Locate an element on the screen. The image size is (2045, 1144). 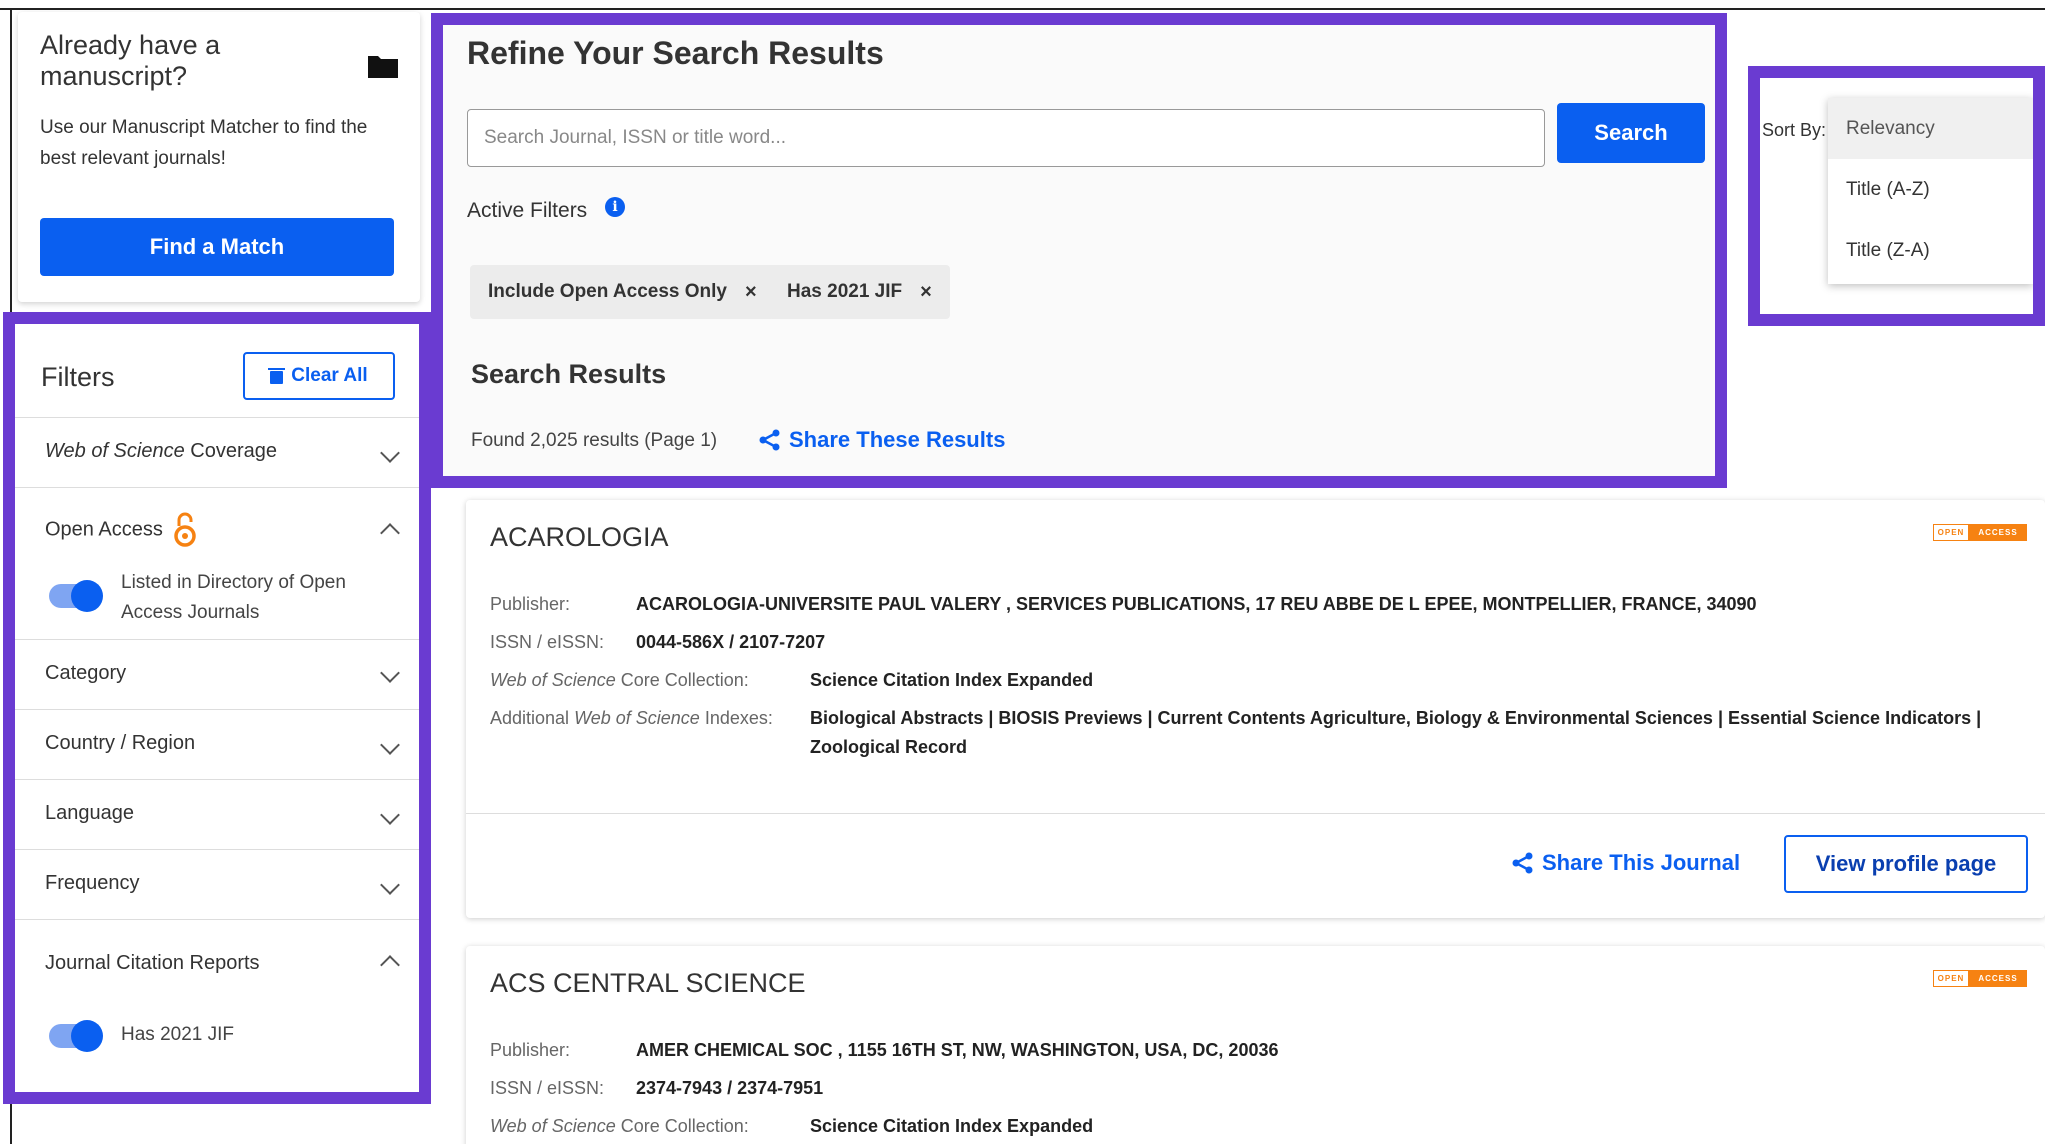
issn-row: ISSN / eISSN: 2374-7943 / 2374-7951 is located at coordinates (656, 1088).